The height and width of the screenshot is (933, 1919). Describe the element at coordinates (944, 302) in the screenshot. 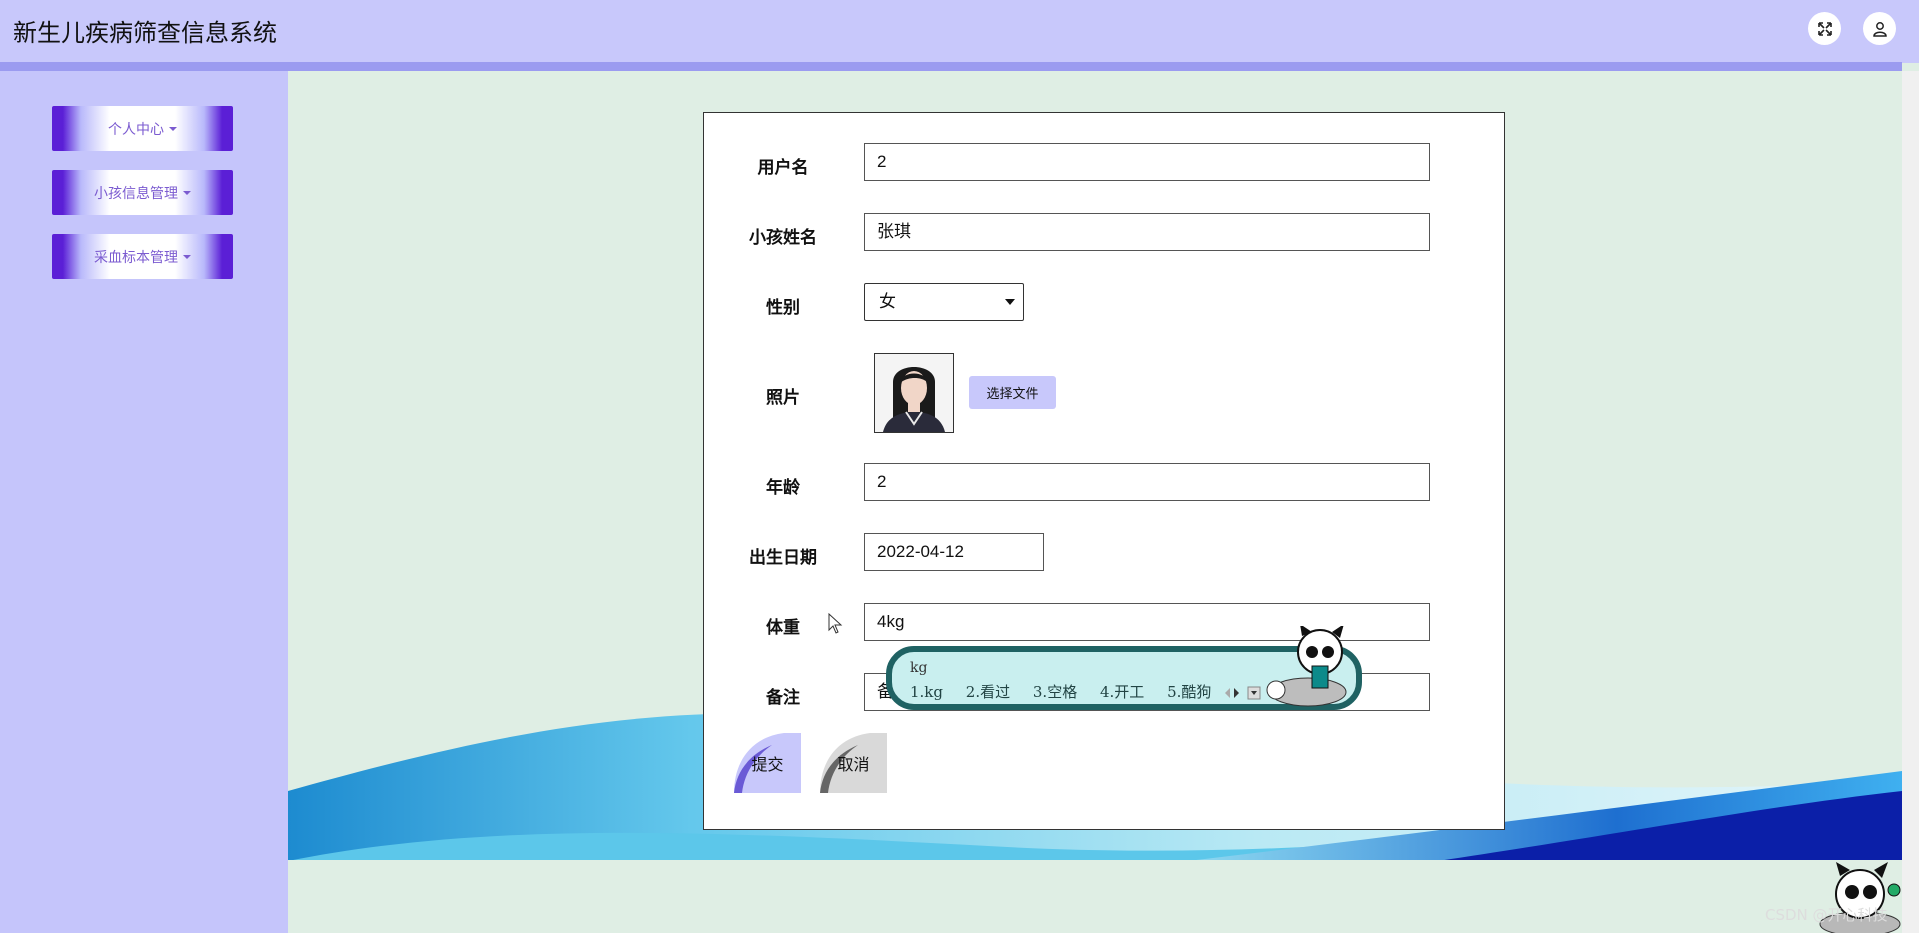

I see `gender-select: 女` at that location.